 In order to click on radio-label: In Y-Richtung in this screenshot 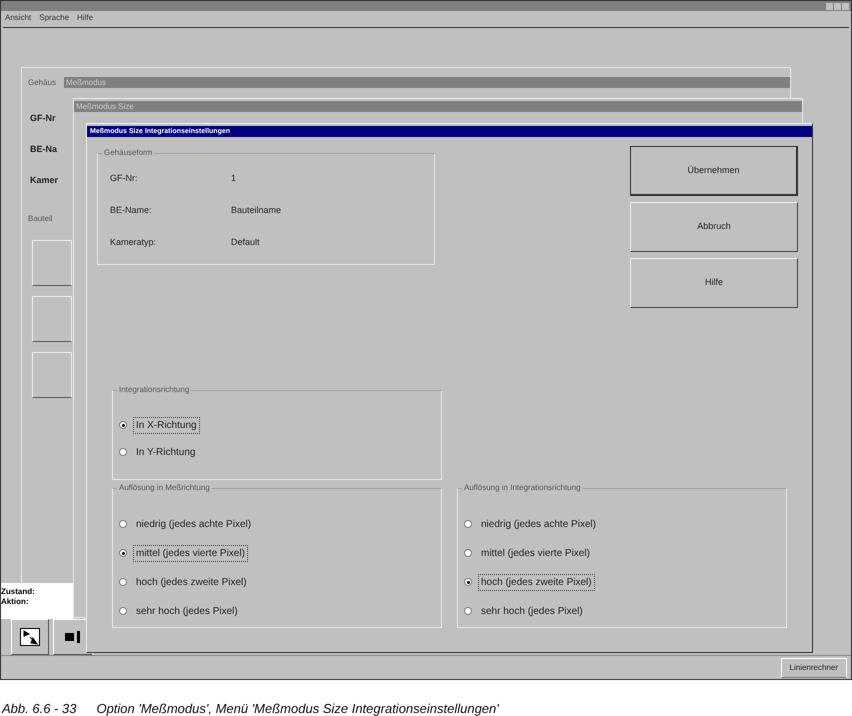, I will do `click(165, 452)`.